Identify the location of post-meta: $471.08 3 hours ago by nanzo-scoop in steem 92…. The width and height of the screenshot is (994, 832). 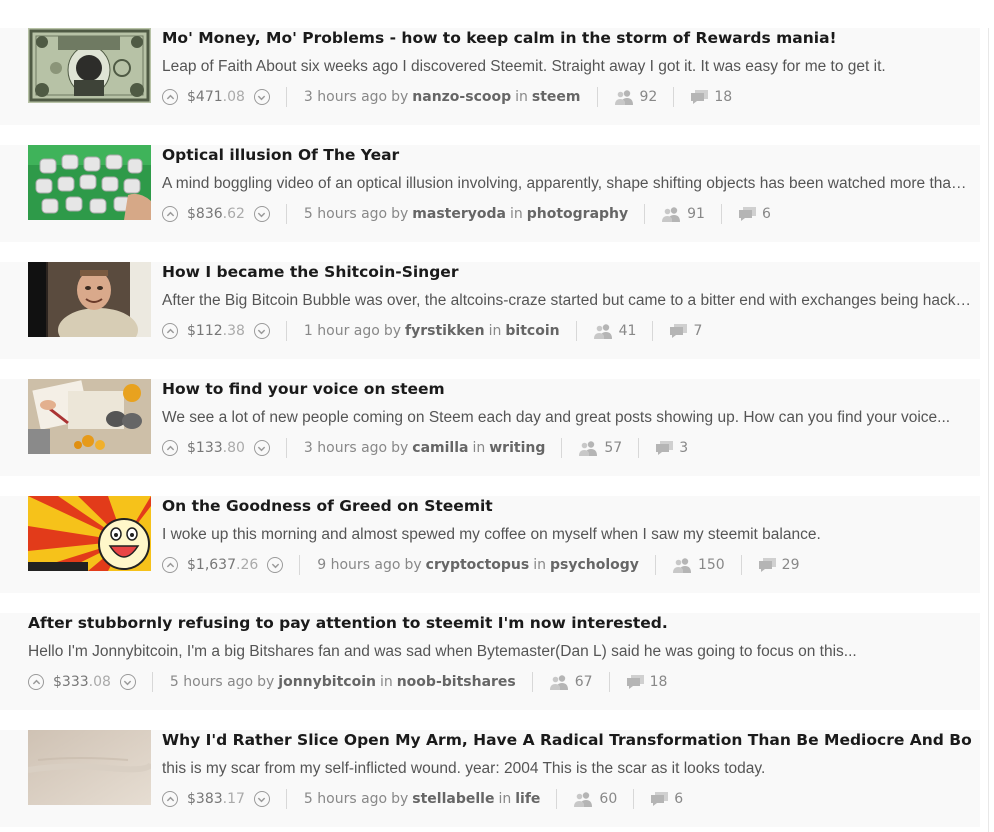
(567, 97).